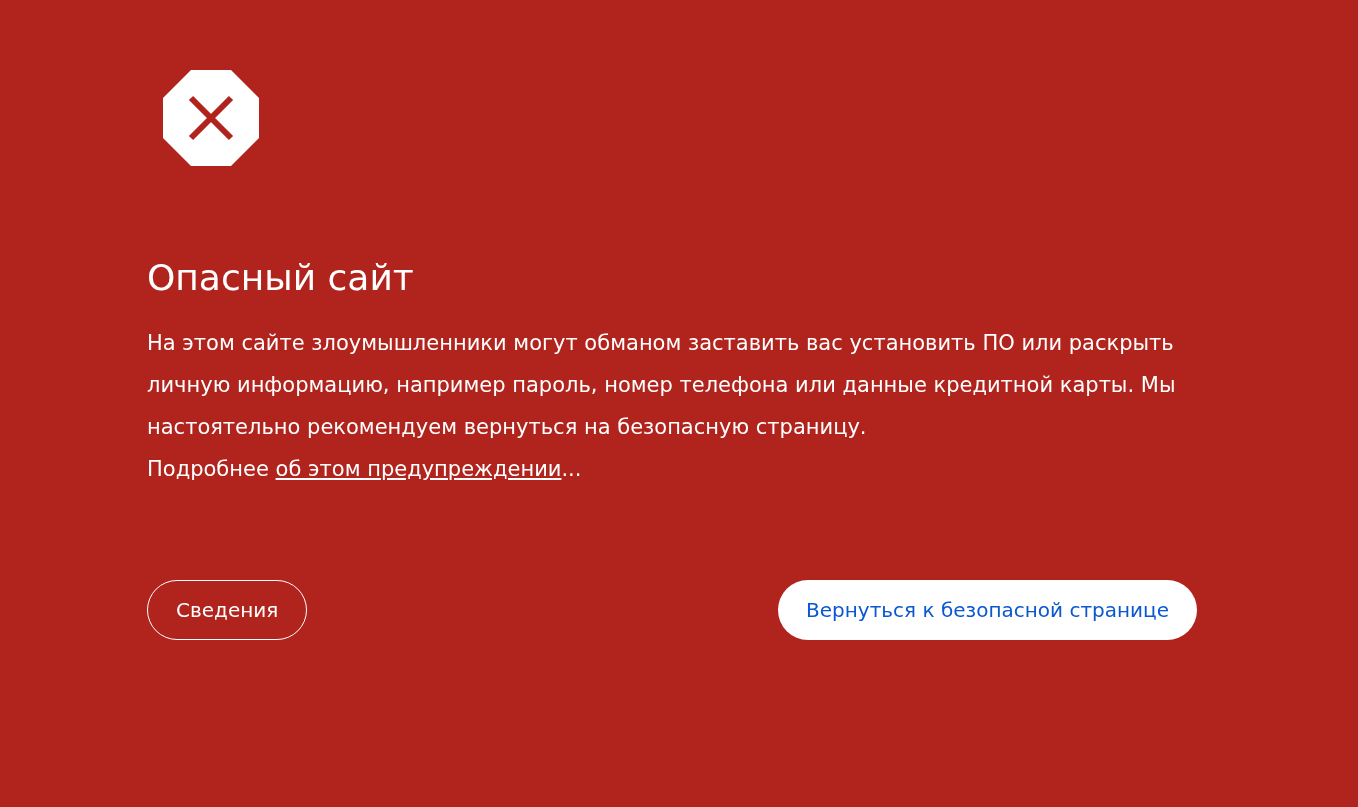 The image size is (1358, 807). Describe the element at coordinates (662, 385) in the screenshot. I see `warning-description: На этом сайте злоумышленники могут обманом заставить вас установить ПО или раскрыть личную информацию, например пароль, номер телефона или данные кредитной карты. Мы настоятельно рекомендуем вернуться на безопасную страницу.` at that location.